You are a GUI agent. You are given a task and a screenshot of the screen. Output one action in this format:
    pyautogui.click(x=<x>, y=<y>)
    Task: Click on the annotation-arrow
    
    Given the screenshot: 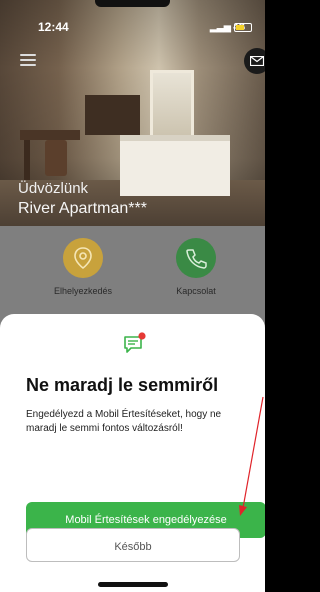 What is the action you would take?
    pyautogui.click(x=251, y=456)
    